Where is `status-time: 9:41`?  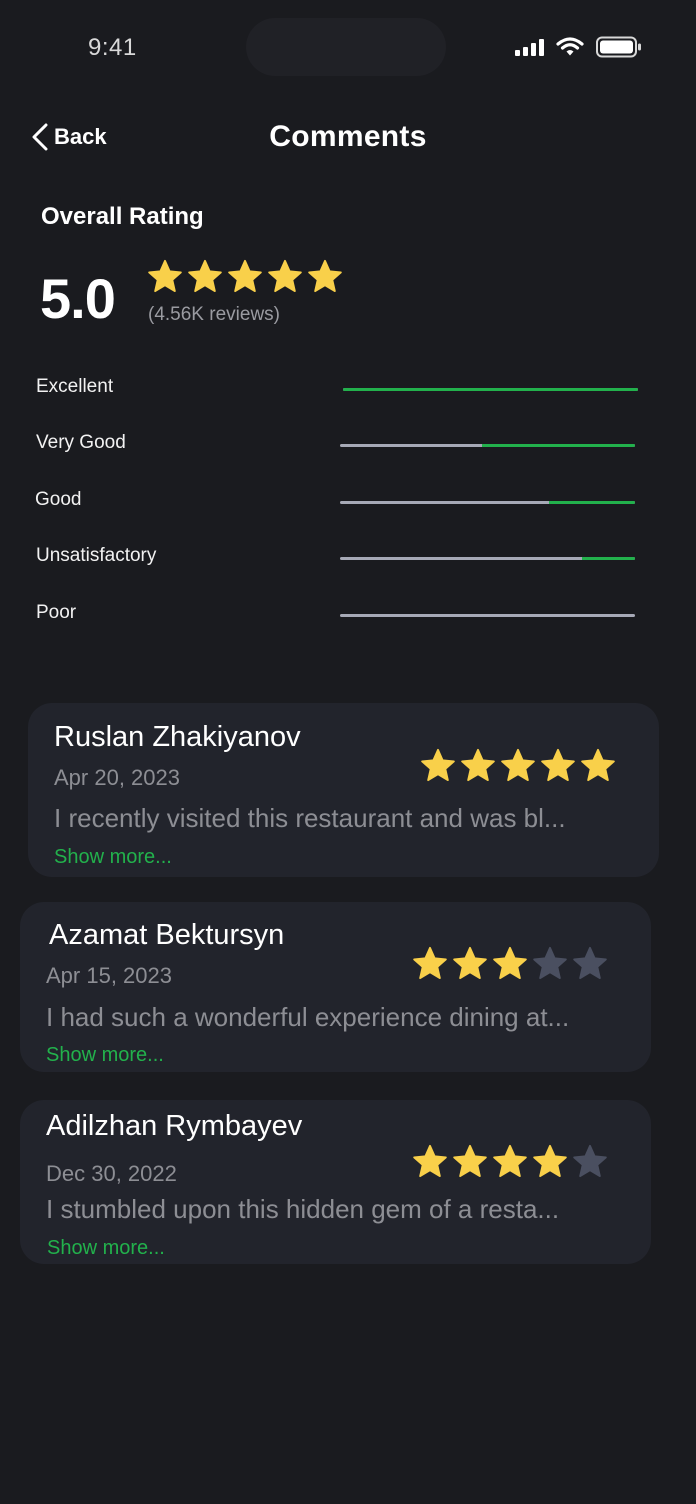 status-time: 9:41 is located at coordinates (112, 47).